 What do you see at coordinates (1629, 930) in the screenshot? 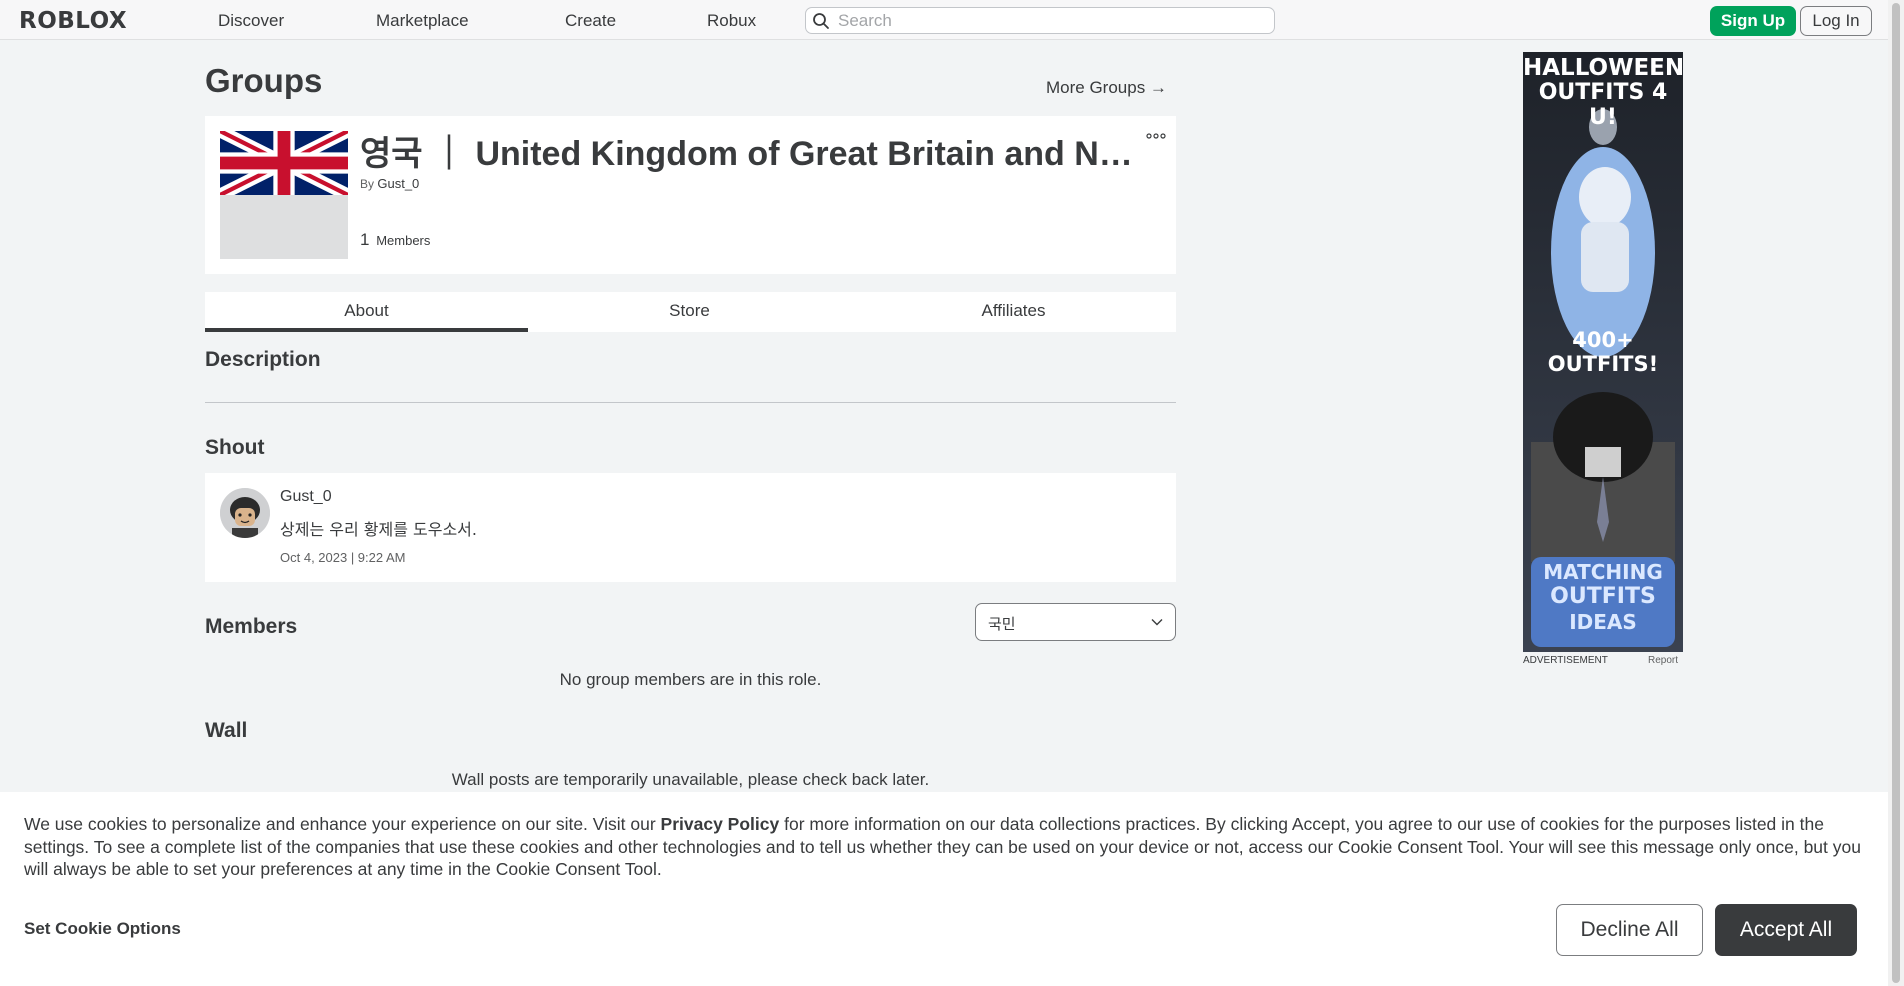
I see `decline-all-button: Decline All` at bounding box center [1629, 930].